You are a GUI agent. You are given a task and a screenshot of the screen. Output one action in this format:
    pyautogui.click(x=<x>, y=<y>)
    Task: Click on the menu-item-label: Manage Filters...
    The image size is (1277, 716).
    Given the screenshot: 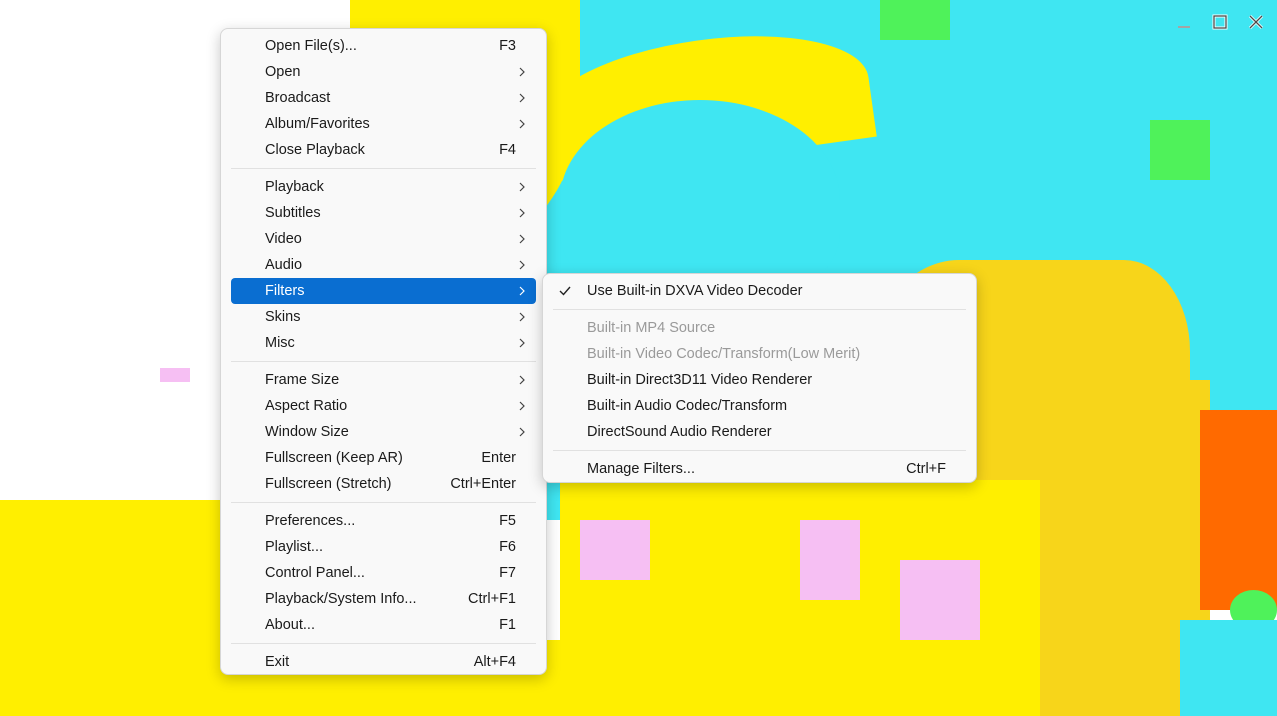 What is the action you would take?
    pyautogui.click(x=641, y=469)
    